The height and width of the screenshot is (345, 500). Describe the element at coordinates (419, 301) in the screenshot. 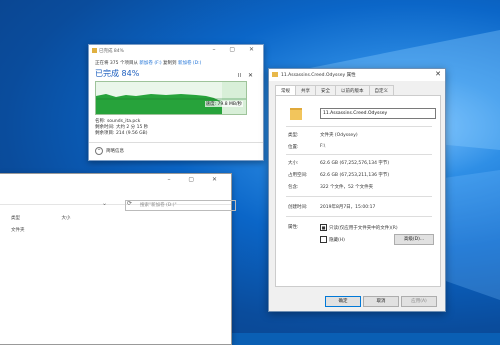

I see `apply-button: 应用(A)` at that location.